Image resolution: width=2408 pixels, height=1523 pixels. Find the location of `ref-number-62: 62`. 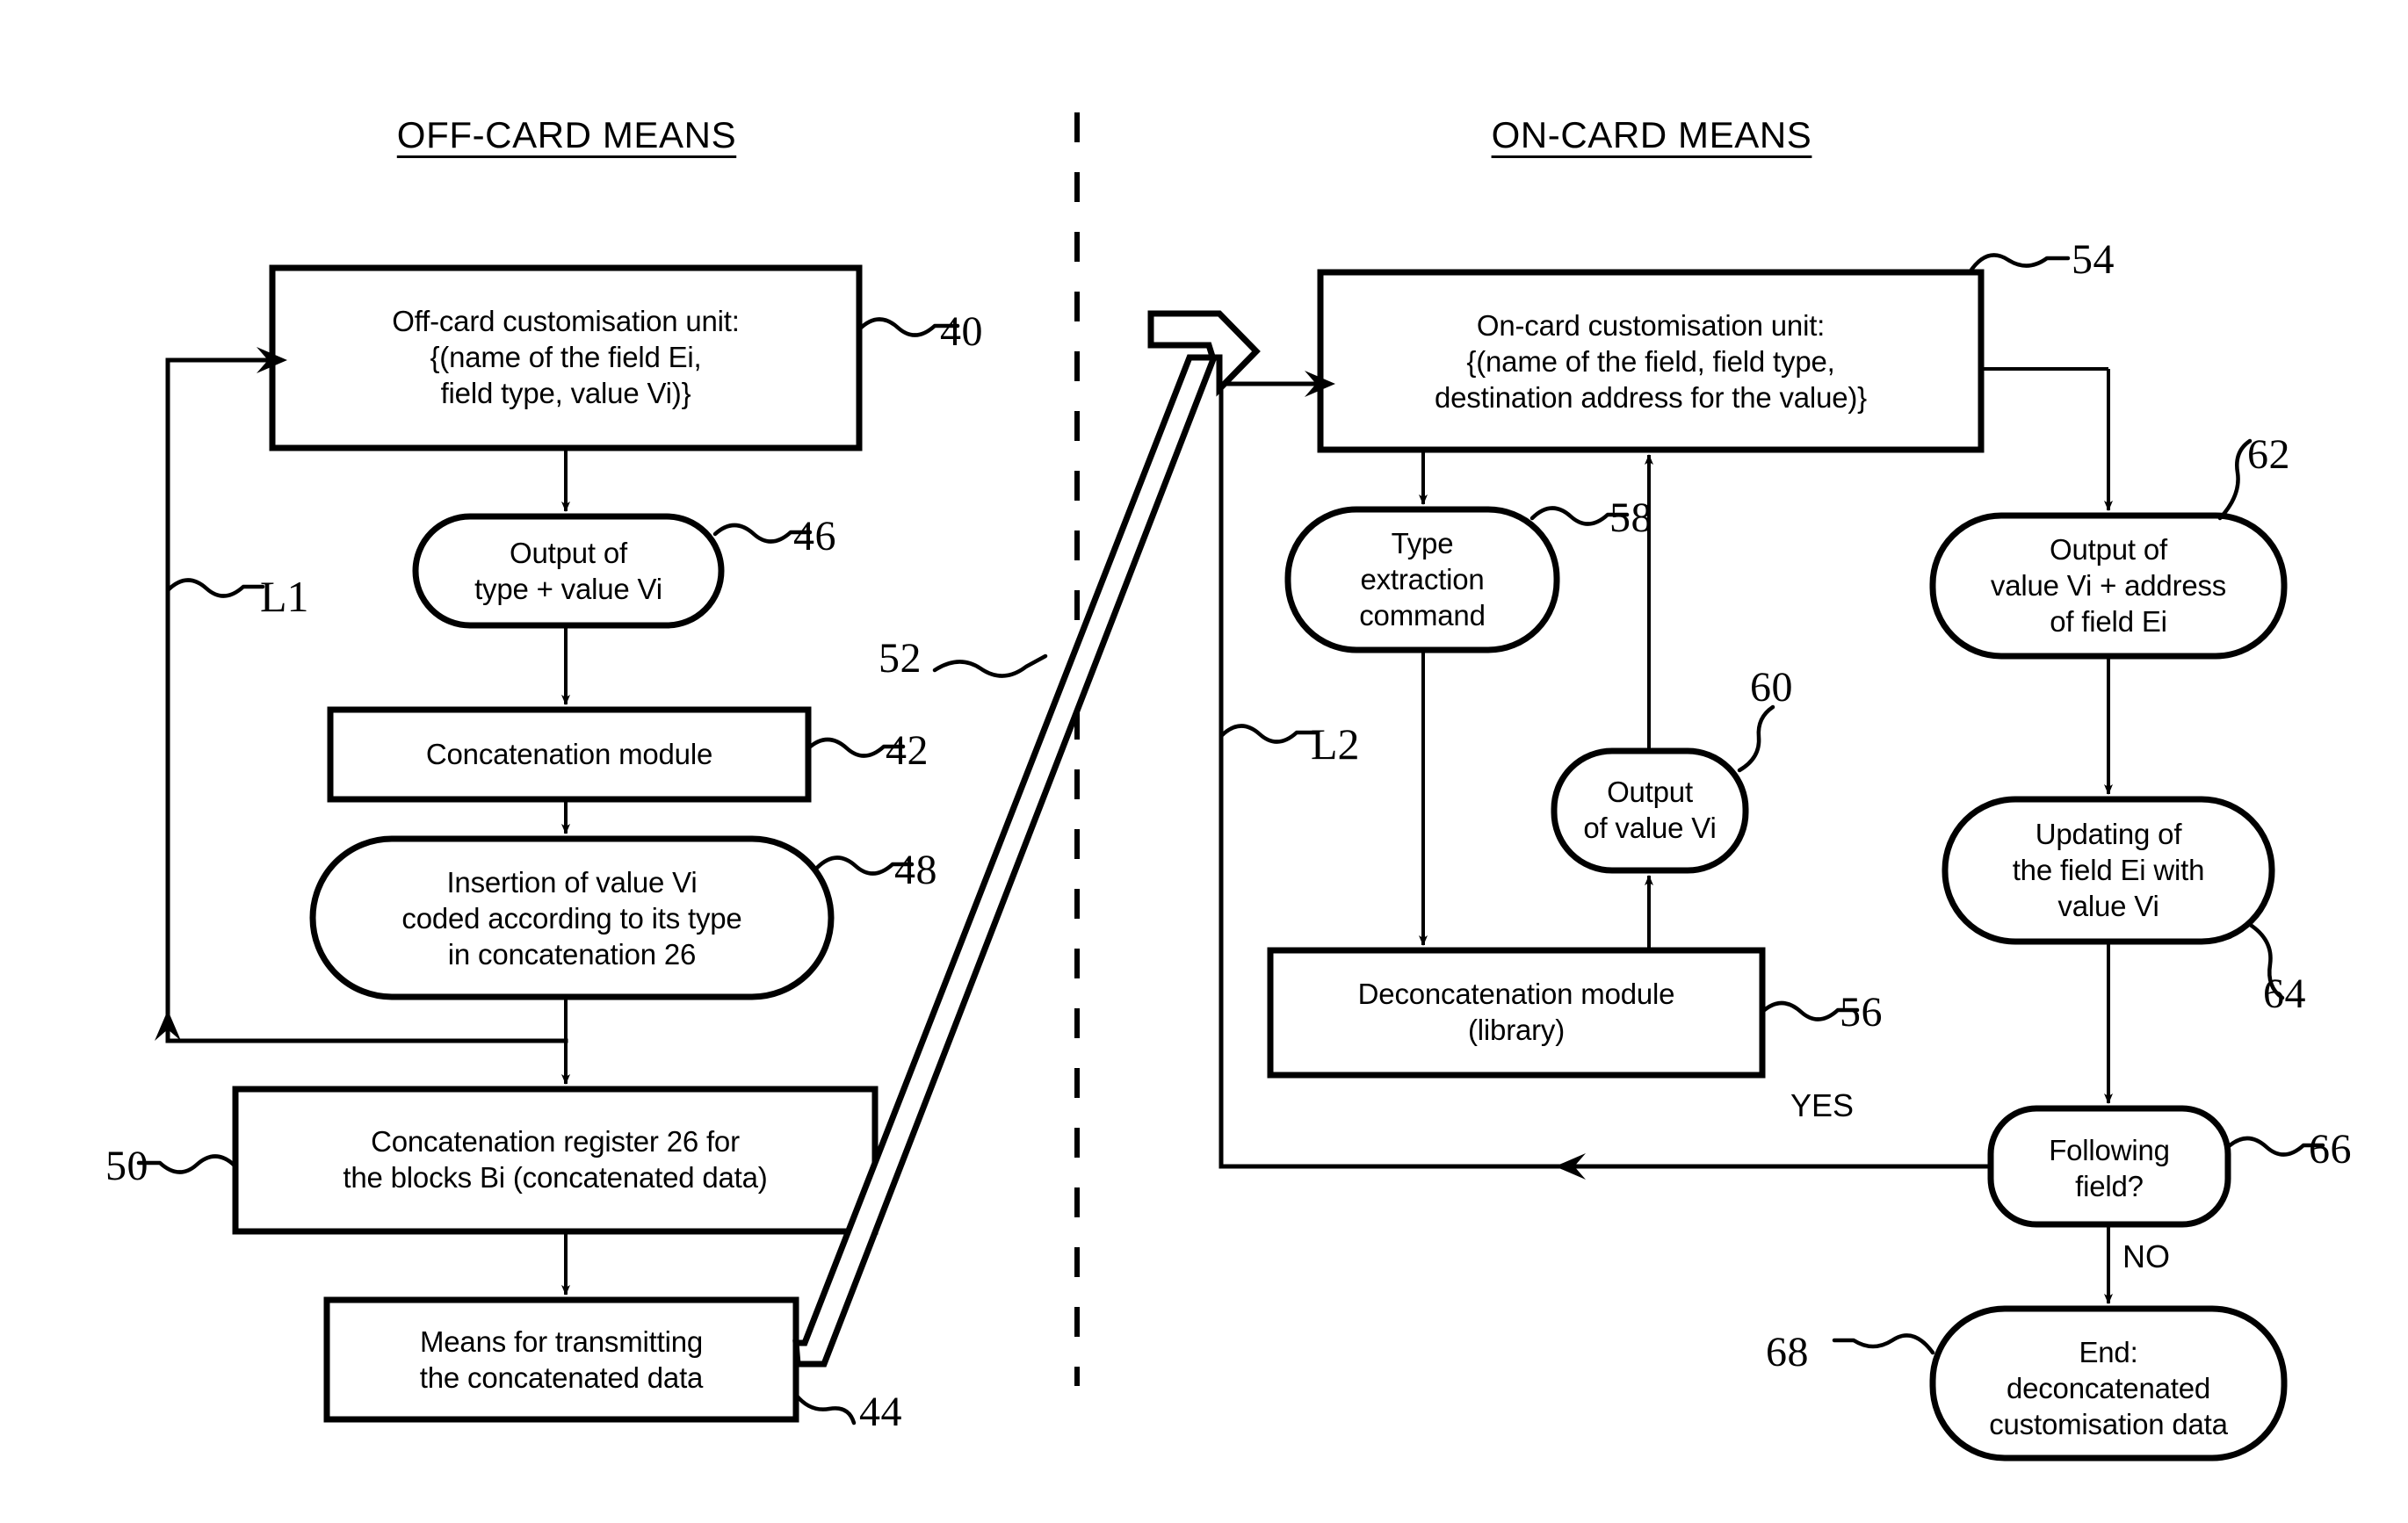

ref-number-62: 62 is located at coordinates (2269, 454).